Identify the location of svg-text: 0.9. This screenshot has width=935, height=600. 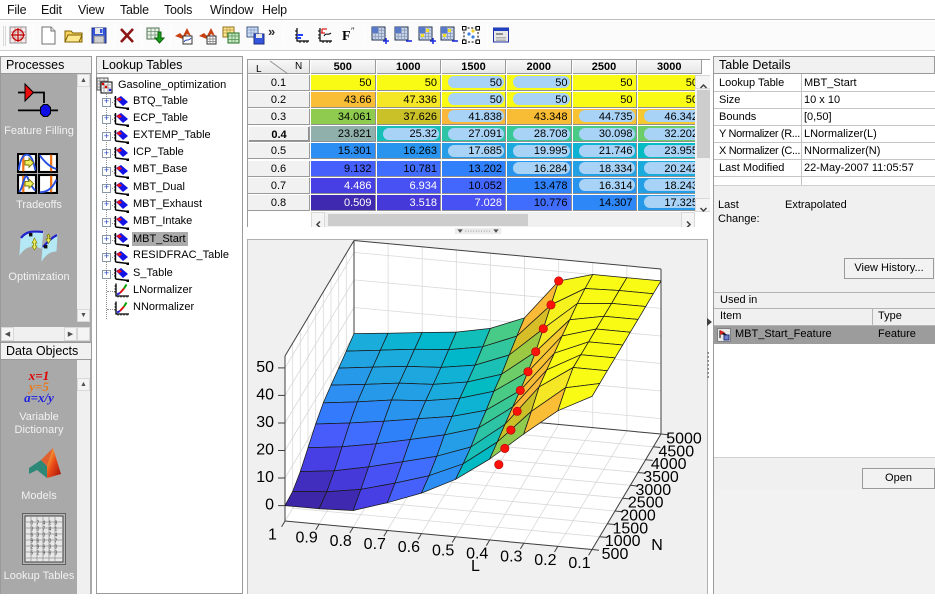
(306, 538).